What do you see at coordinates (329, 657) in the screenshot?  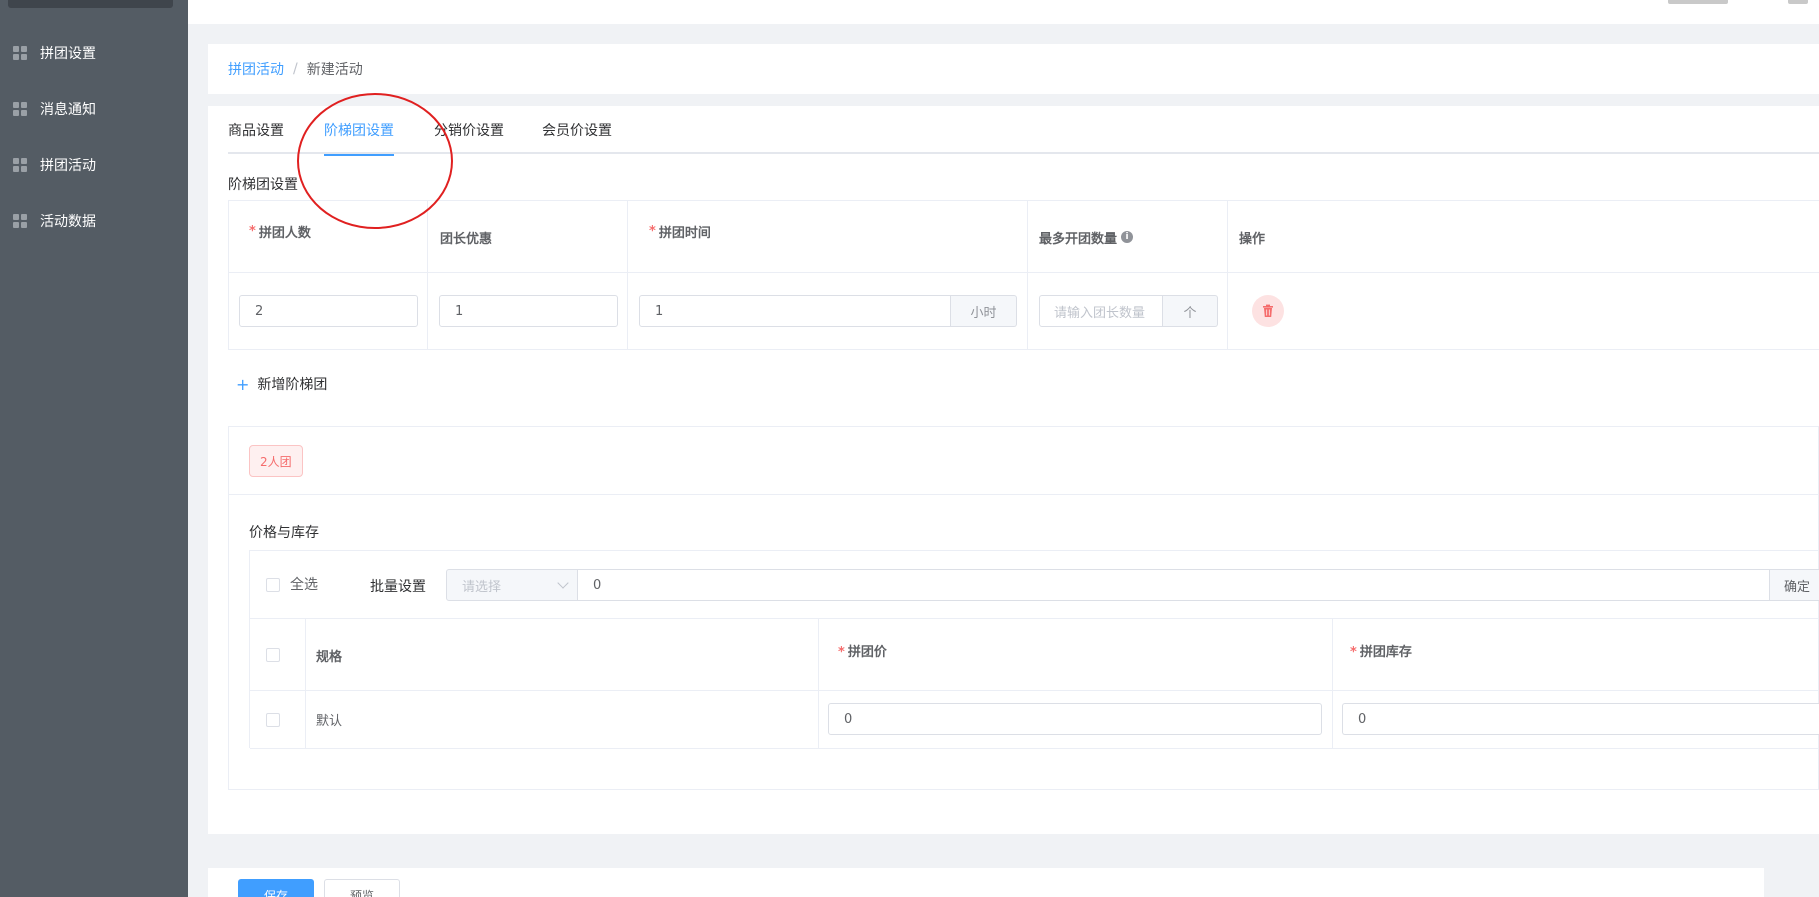 I see `column-header-spec: 规格` at bounding box center [329, 657].